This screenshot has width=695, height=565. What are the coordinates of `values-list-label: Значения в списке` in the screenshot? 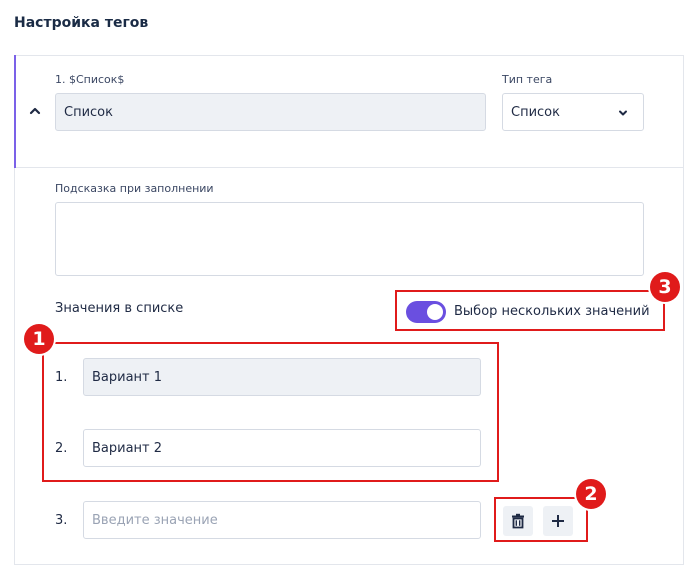 It's located at (119, 308).